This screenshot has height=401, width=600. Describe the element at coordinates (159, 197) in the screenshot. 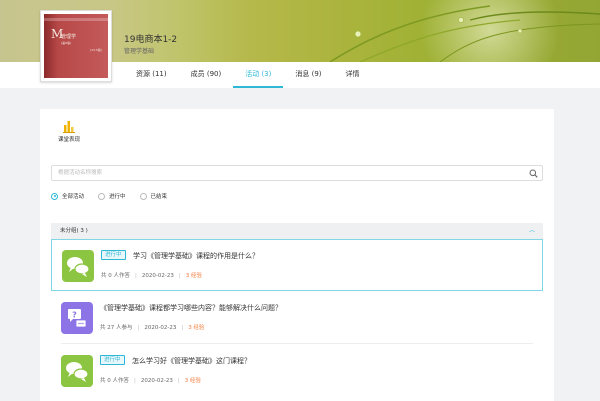

I see `filter-ended-label: 已结束` at that location.